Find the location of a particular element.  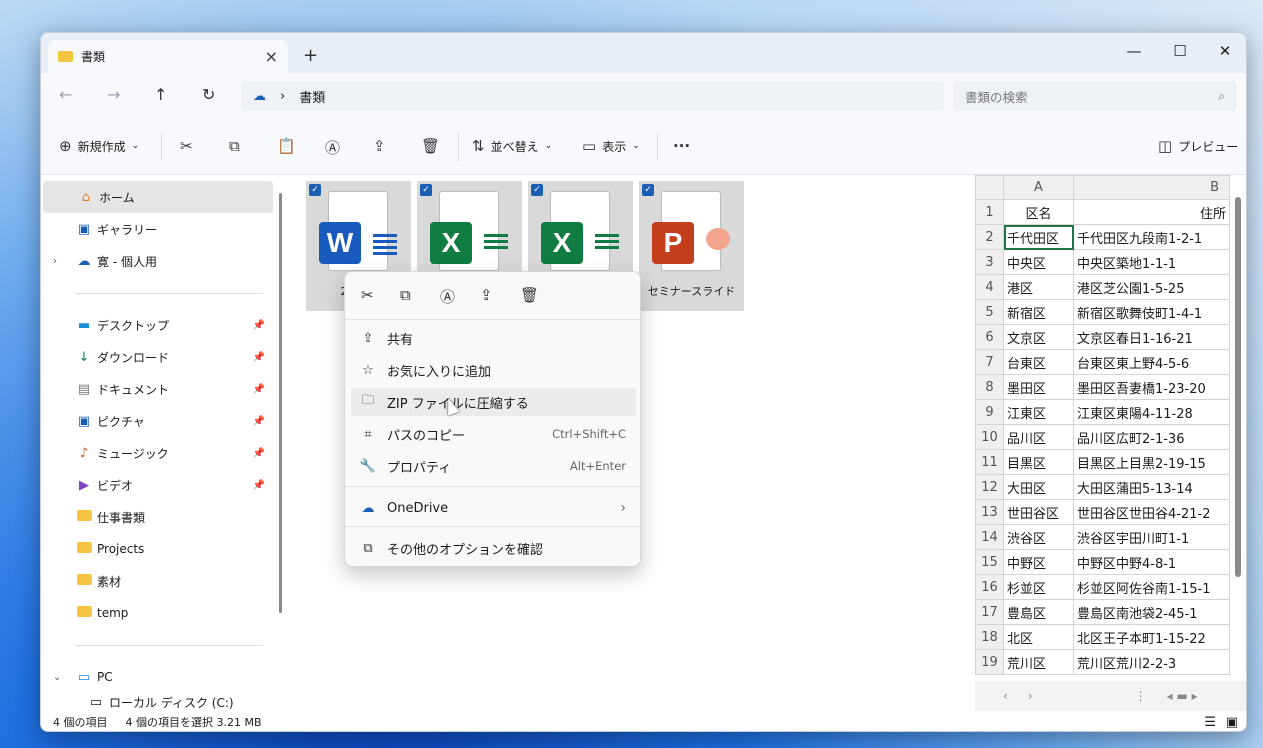

sidebar-item-label: ホーム is located at coordinates (117, 197).